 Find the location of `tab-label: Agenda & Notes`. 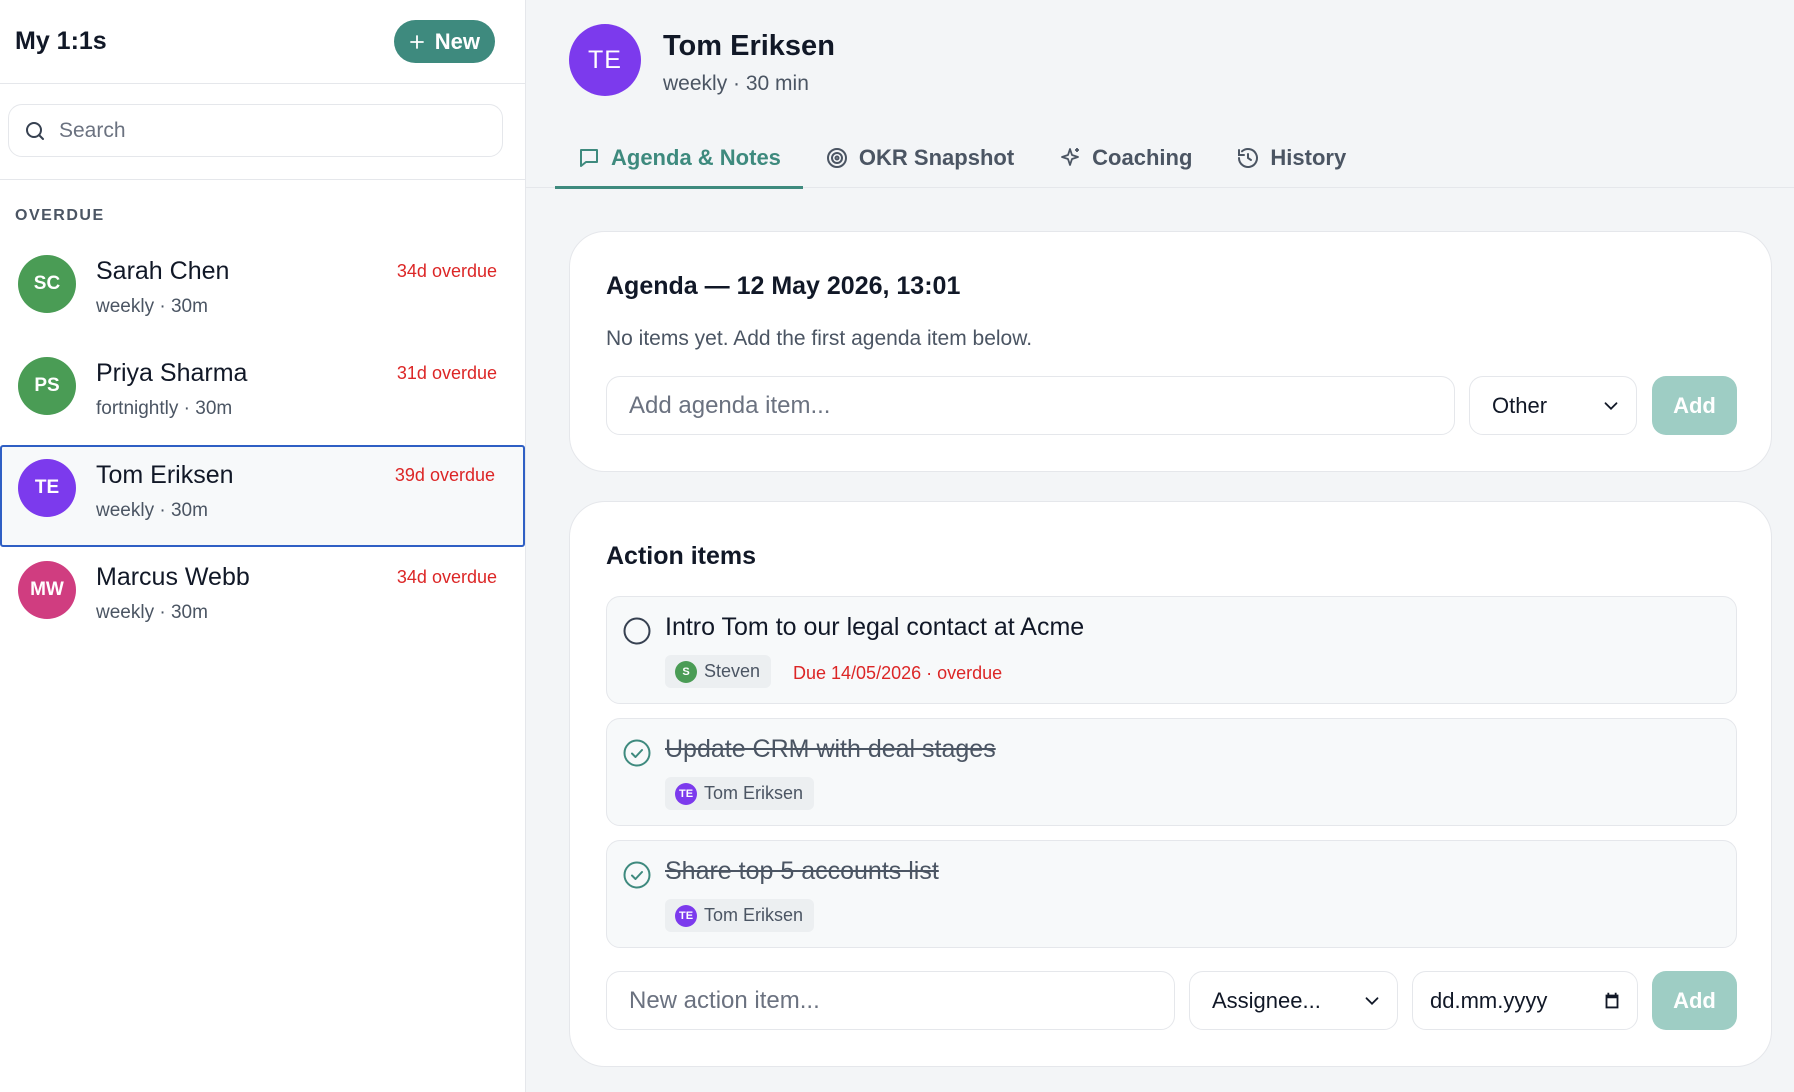

tab-label: Agenda & Notes is located at coordinates (696, 157).